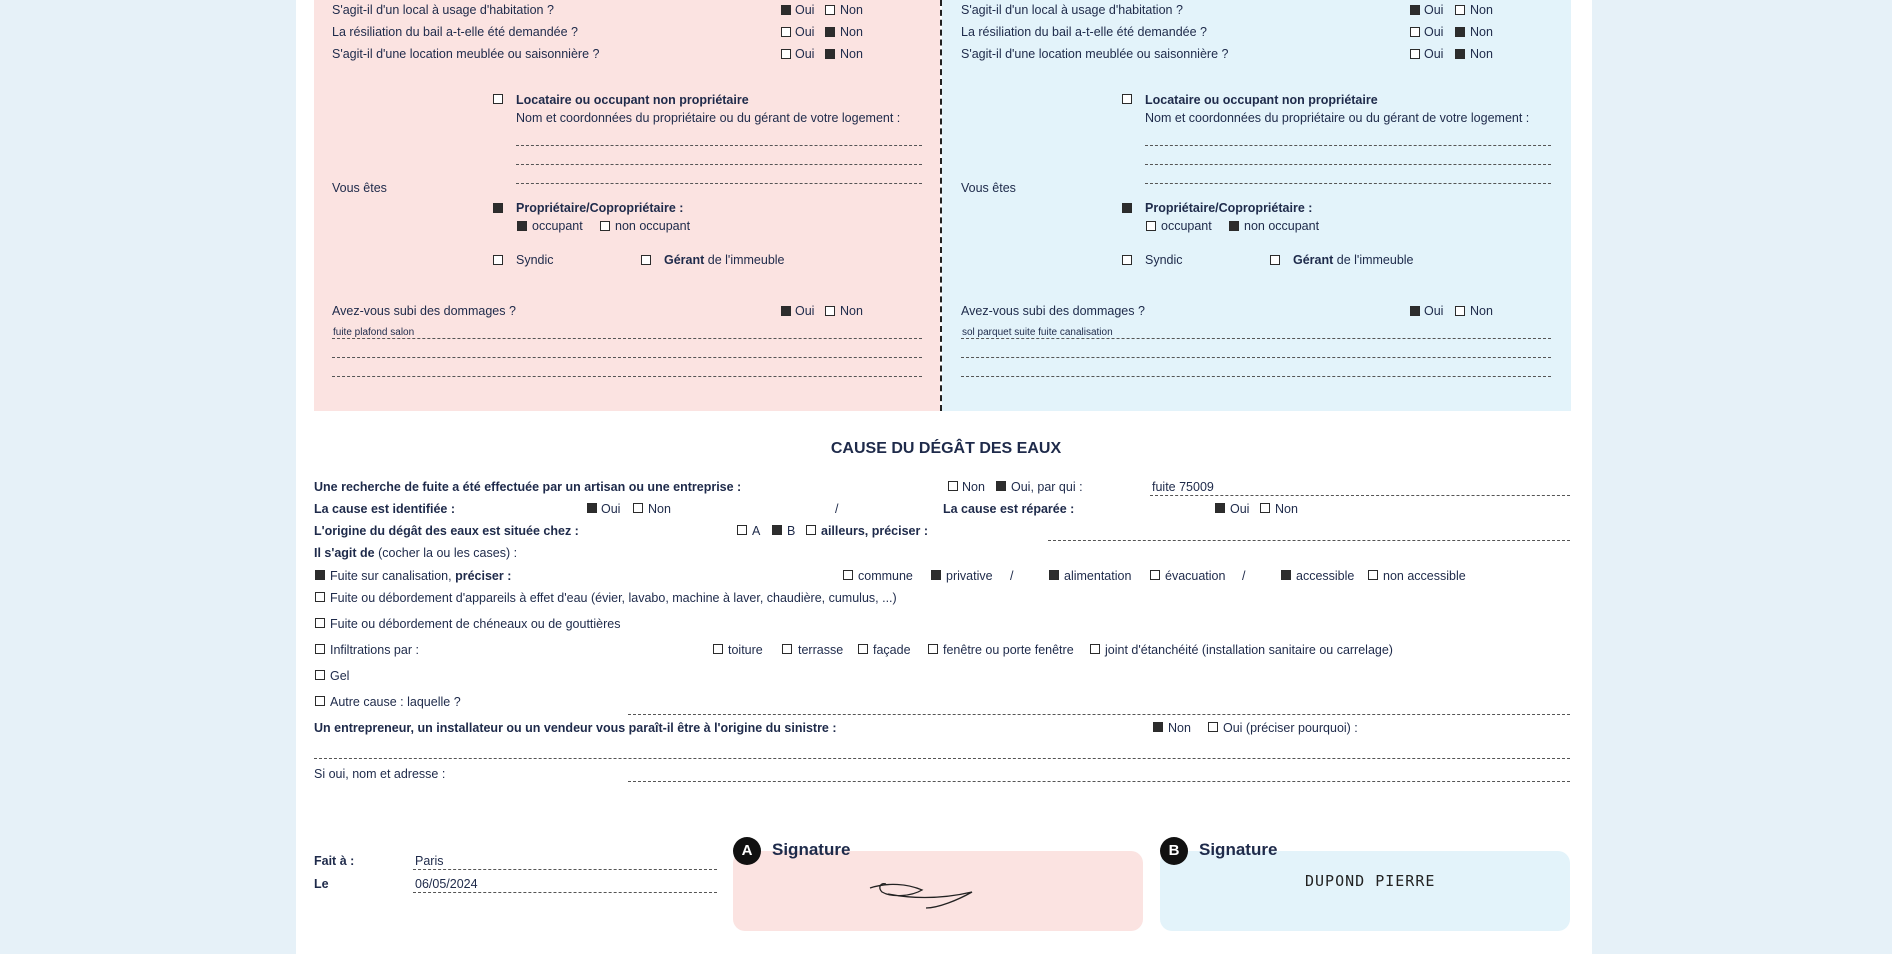 The width and height of the screenshot is (1892, 954). I want to click on a-dommages-non-checkbox, so click(830, 311).